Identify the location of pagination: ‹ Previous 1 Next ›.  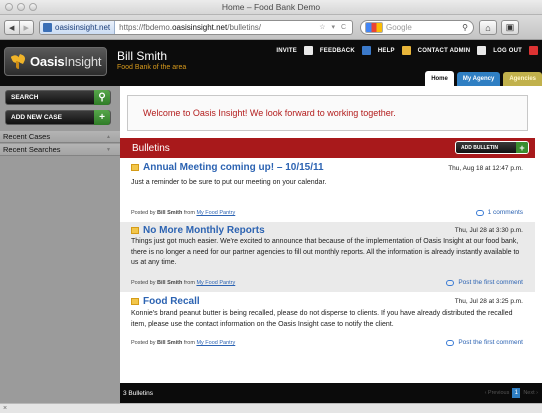
(511, 393).